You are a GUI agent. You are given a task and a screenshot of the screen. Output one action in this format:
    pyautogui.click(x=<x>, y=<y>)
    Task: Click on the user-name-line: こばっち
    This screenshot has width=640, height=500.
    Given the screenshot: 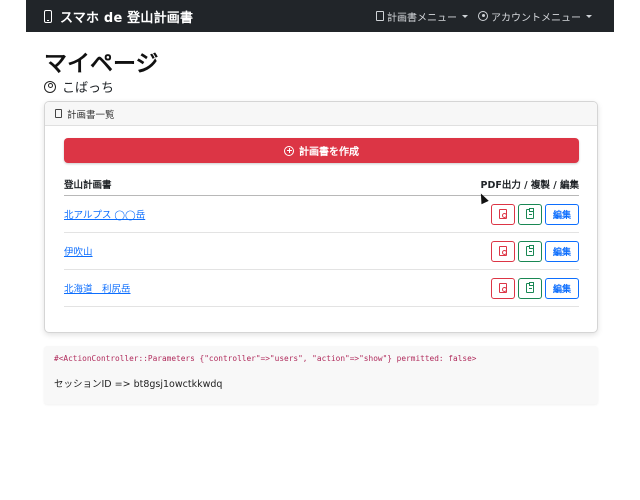 What is the action you would take?
    pyautogui.click(x=79, y=86)
    